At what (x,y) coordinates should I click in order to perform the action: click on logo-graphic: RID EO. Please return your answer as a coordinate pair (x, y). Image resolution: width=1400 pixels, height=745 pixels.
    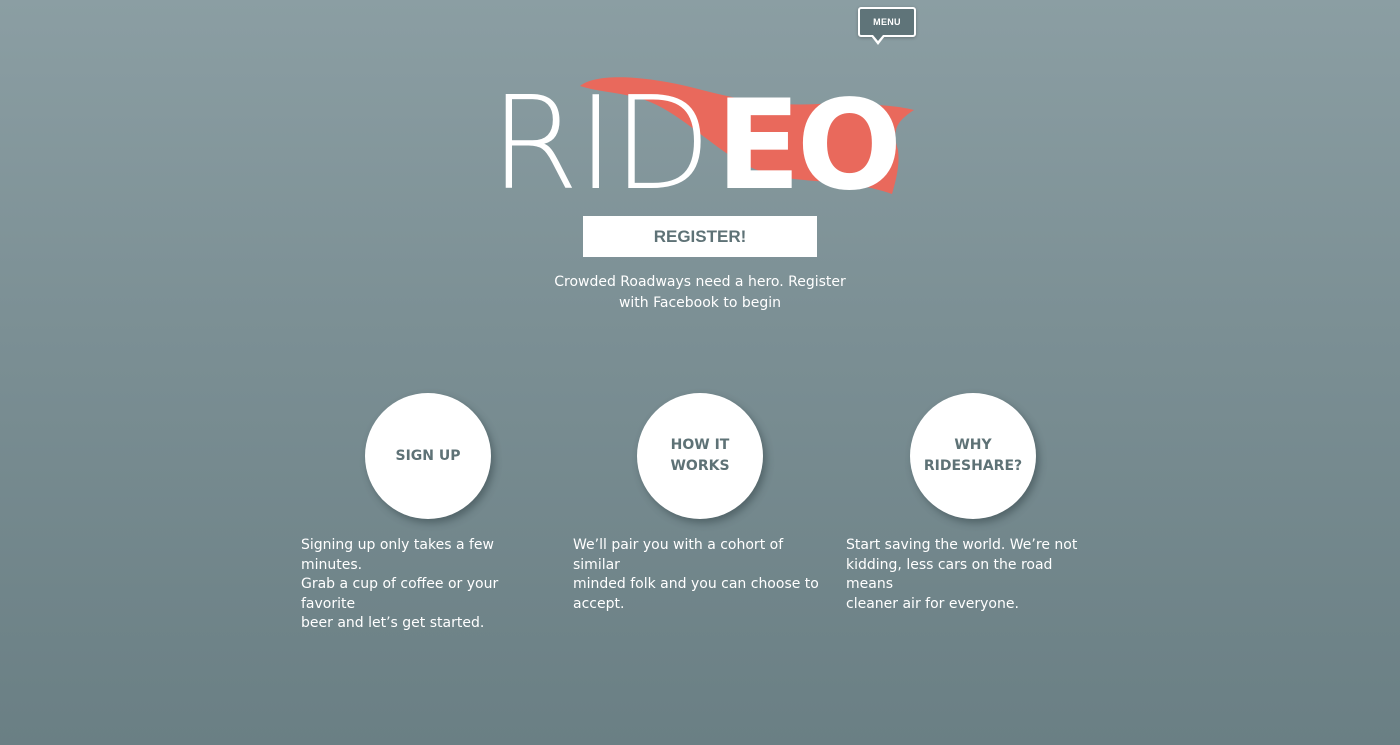
    Looking at the image, I should click on (702, 137).